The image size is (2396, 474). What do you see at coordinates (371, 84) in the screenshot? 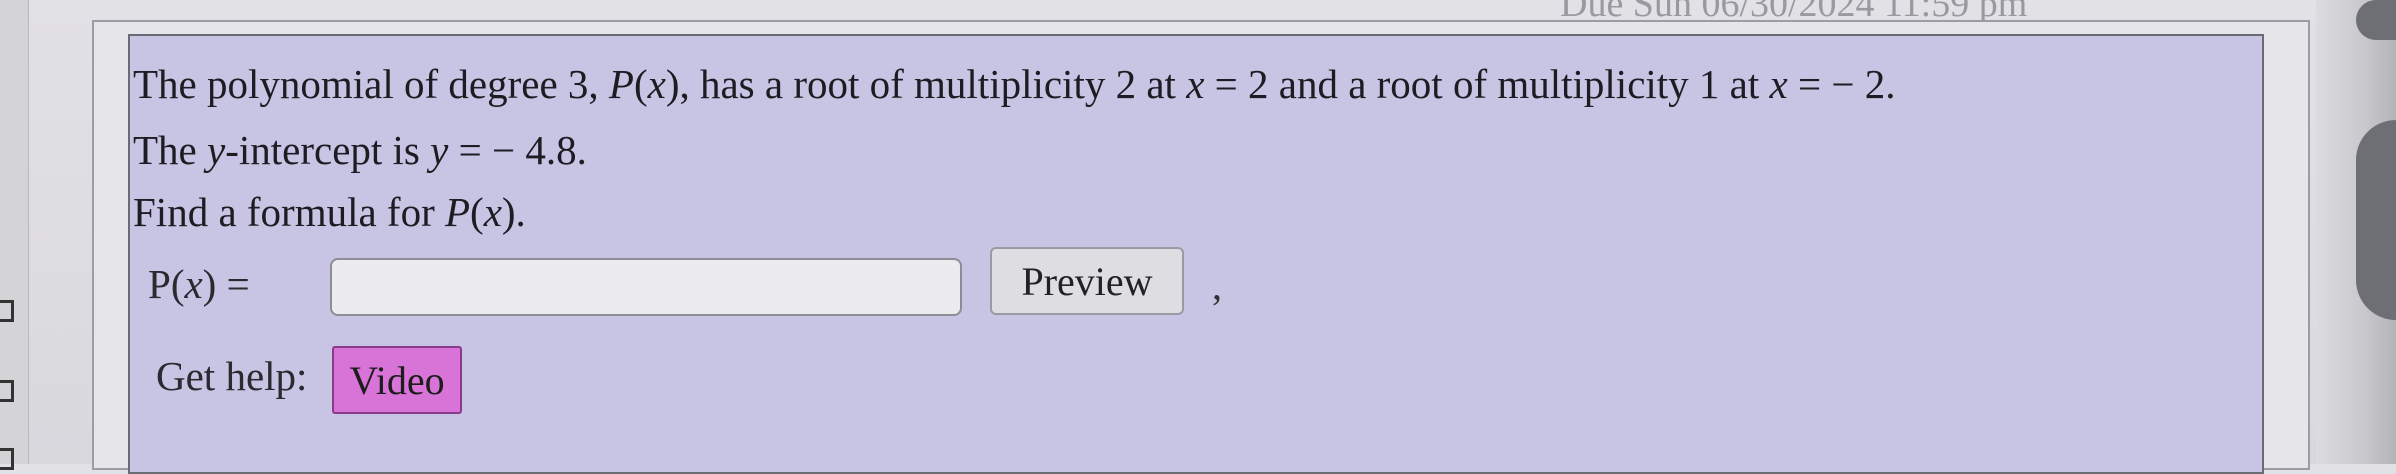
I see `problem-text: The polynomial of degree 3,` at bounding box center [371, 84].